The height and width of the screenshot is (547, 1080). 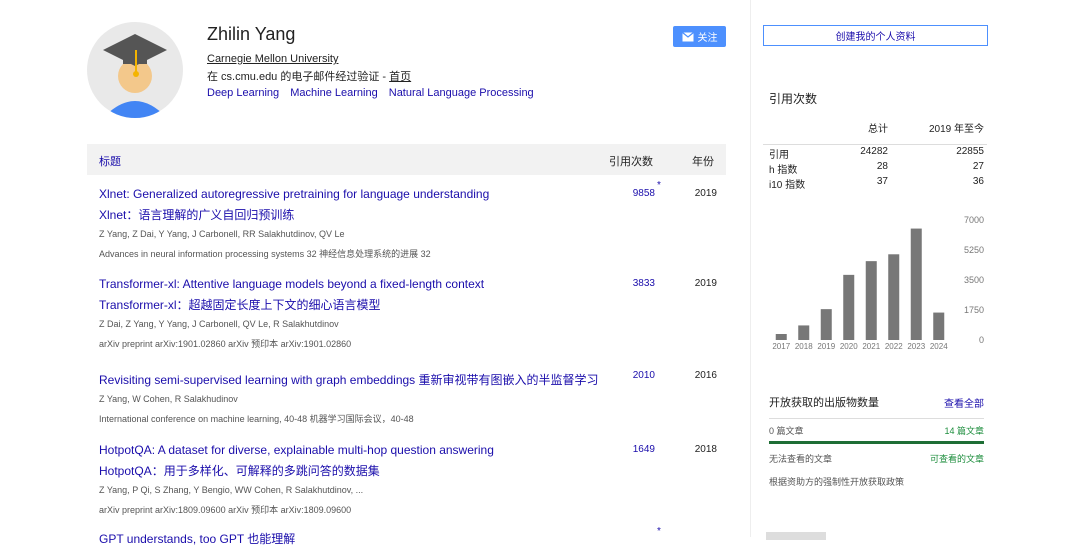 What do you see at coordinates (787, 185) in the screenshot?
I see `stat-label: i10 指数` at bounding box center [787, 185].